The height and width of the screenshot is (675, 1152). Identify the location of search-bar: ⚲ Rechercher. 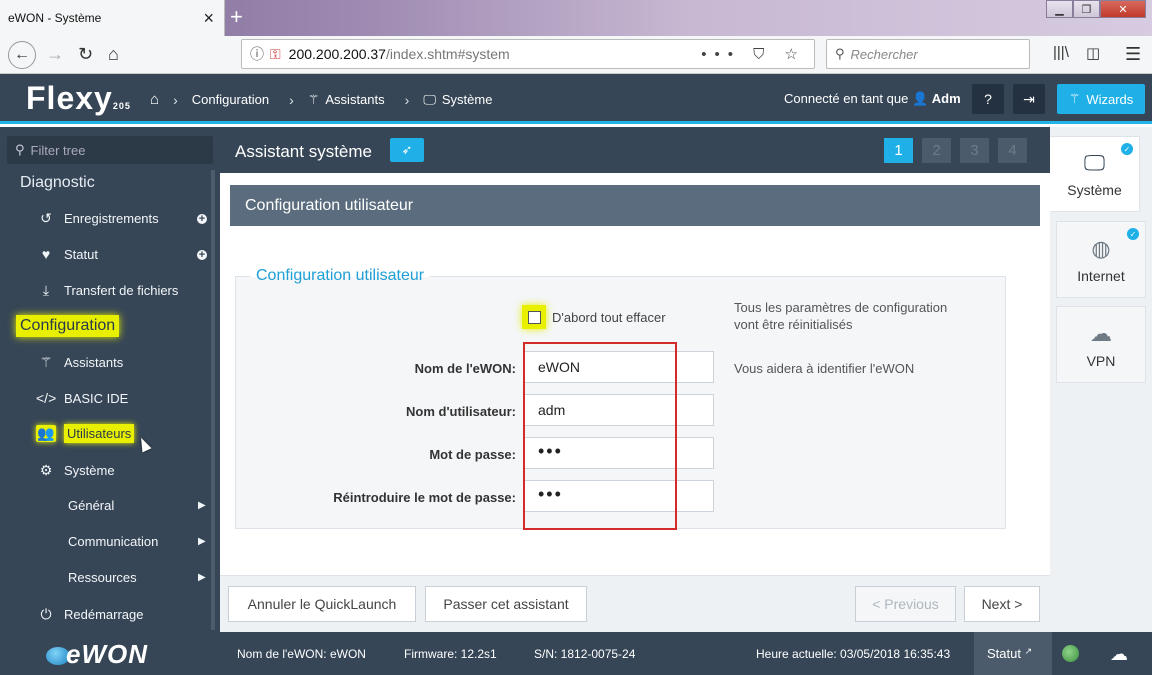
(928, 54).